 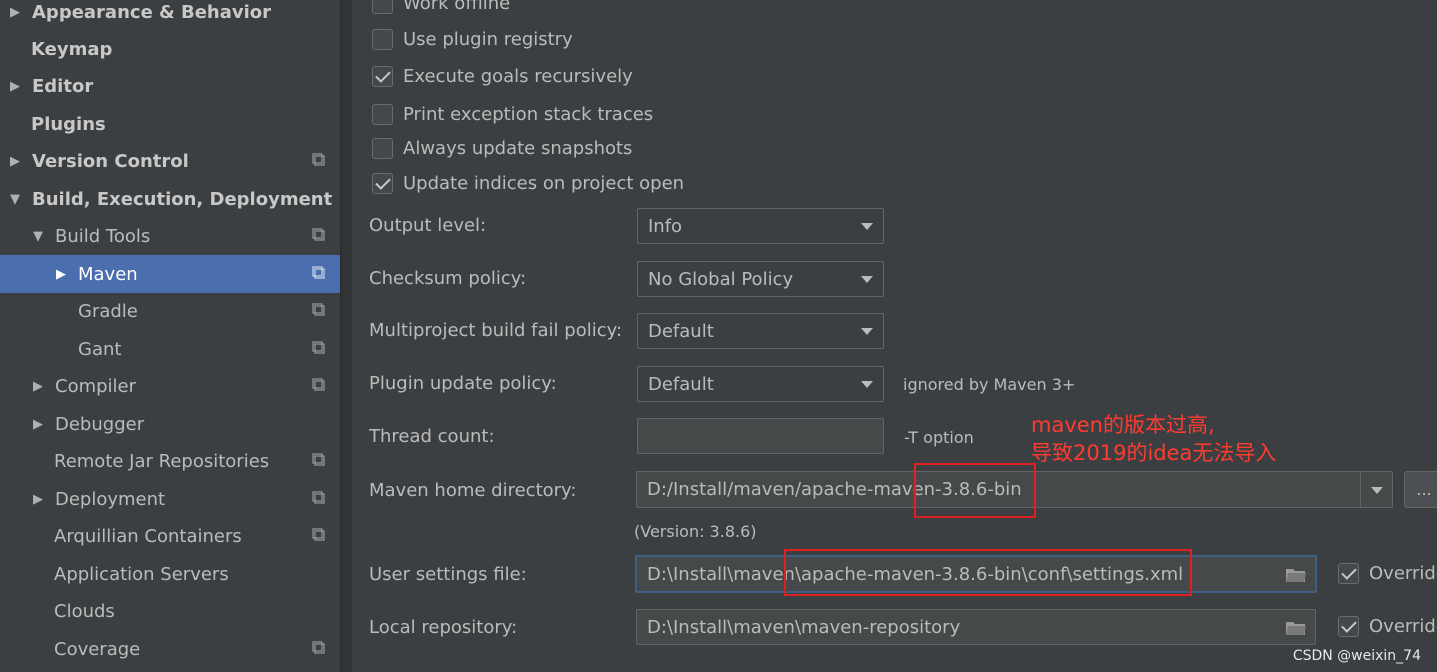 What do you see at coordinates (1123, 425) in the screenshot?
I see `annotation-line-1: maven的版本过高,` at bounding box center [1123, 425].